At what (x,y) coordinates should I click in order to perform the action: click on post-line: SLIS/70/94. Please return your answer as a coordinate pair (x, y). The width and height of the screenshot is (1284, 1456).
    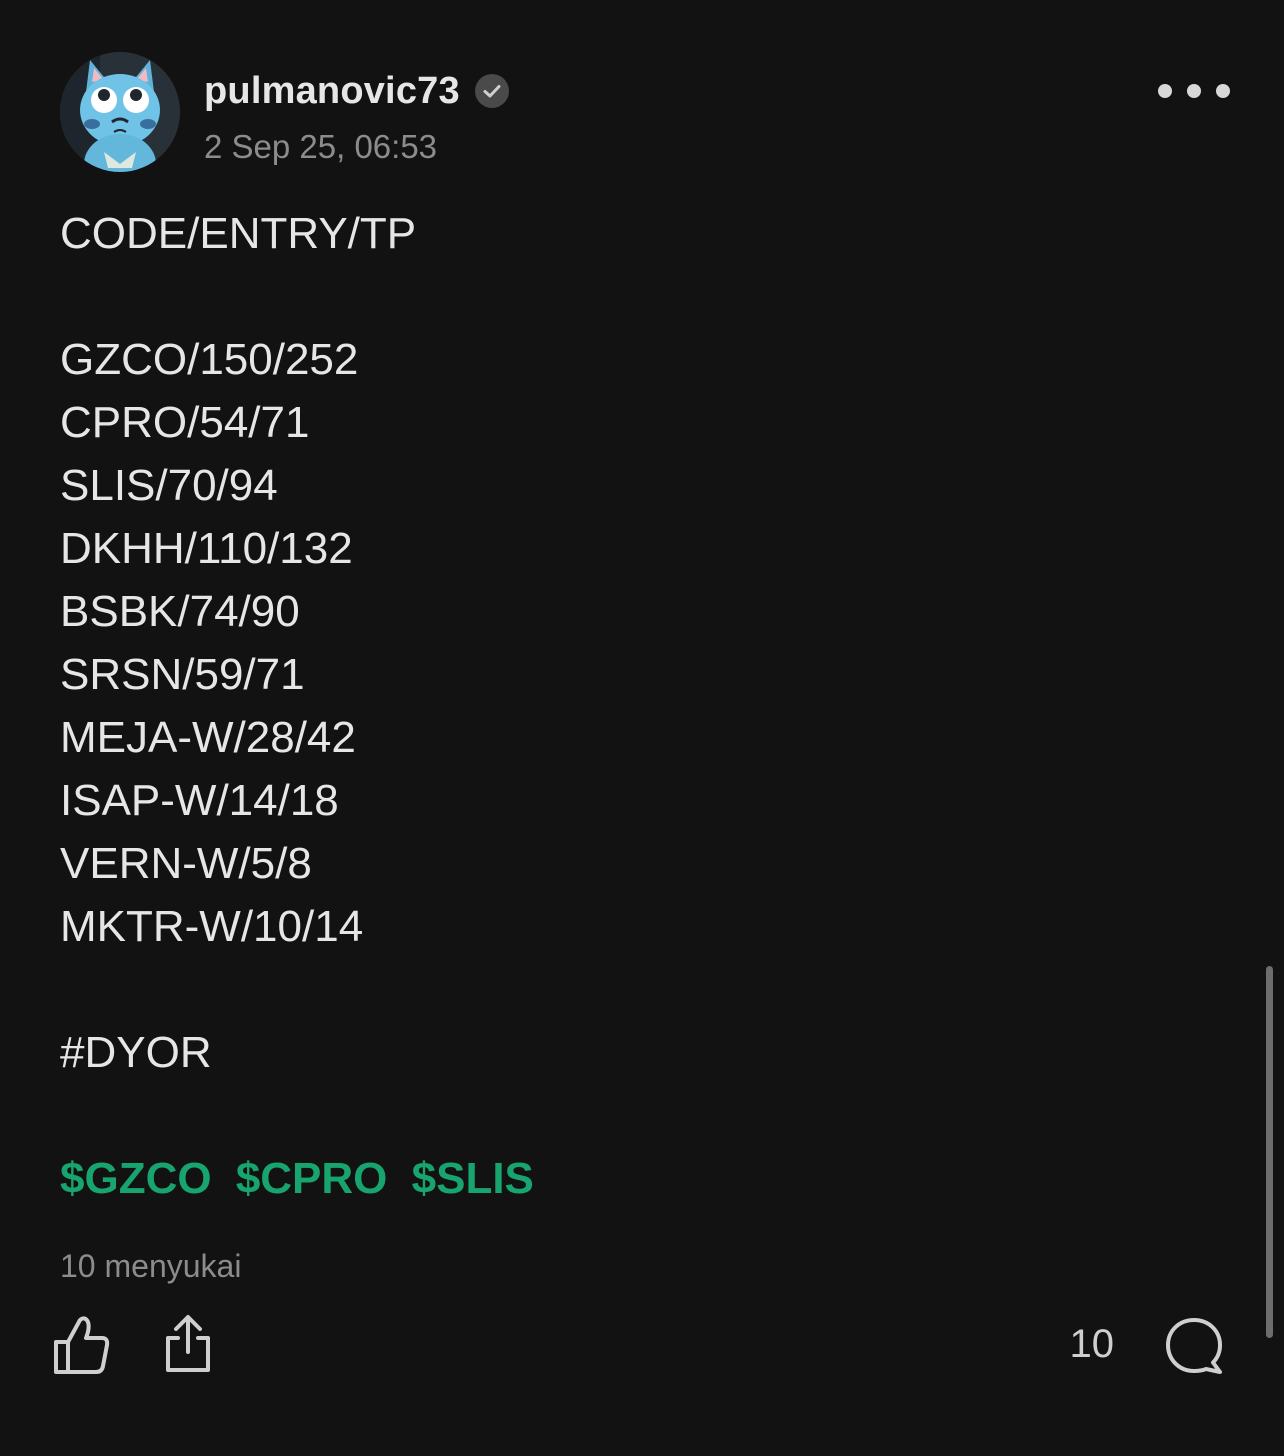
    Looking at the image, I should click on (169, 485).